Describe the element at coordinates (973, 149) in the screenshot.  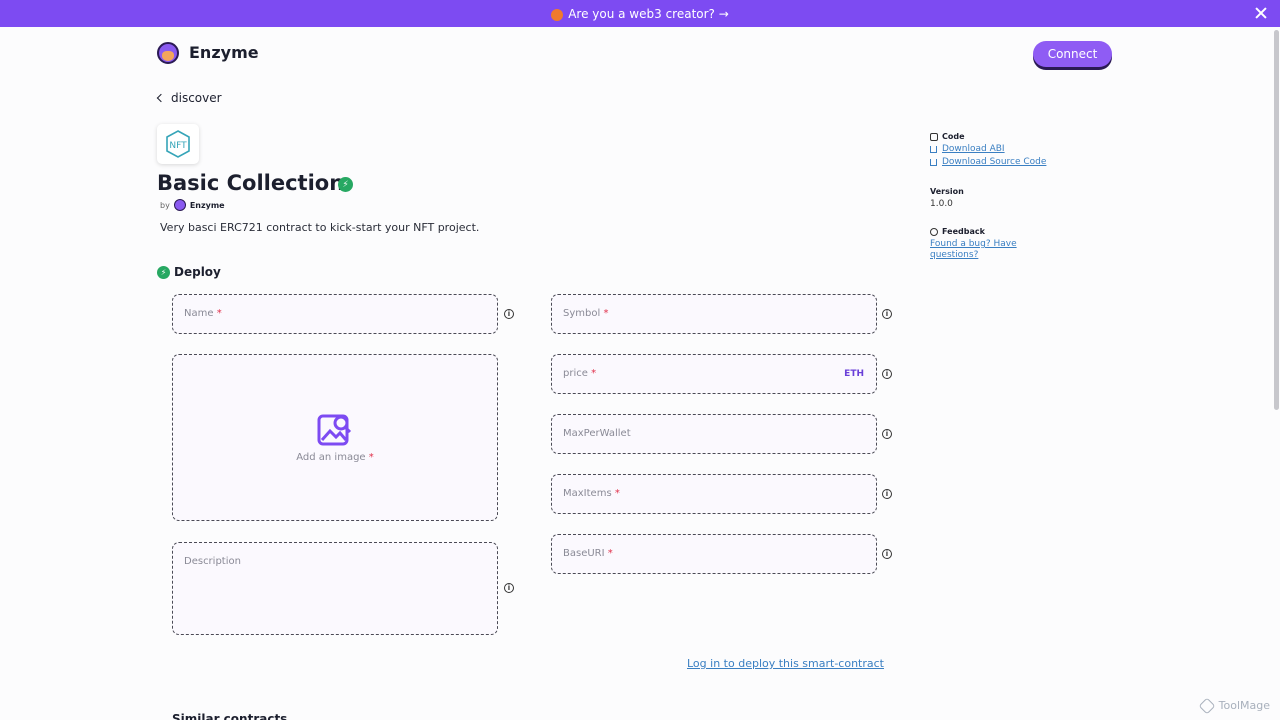
I see `download-abi-label: Download ABI` at that location.